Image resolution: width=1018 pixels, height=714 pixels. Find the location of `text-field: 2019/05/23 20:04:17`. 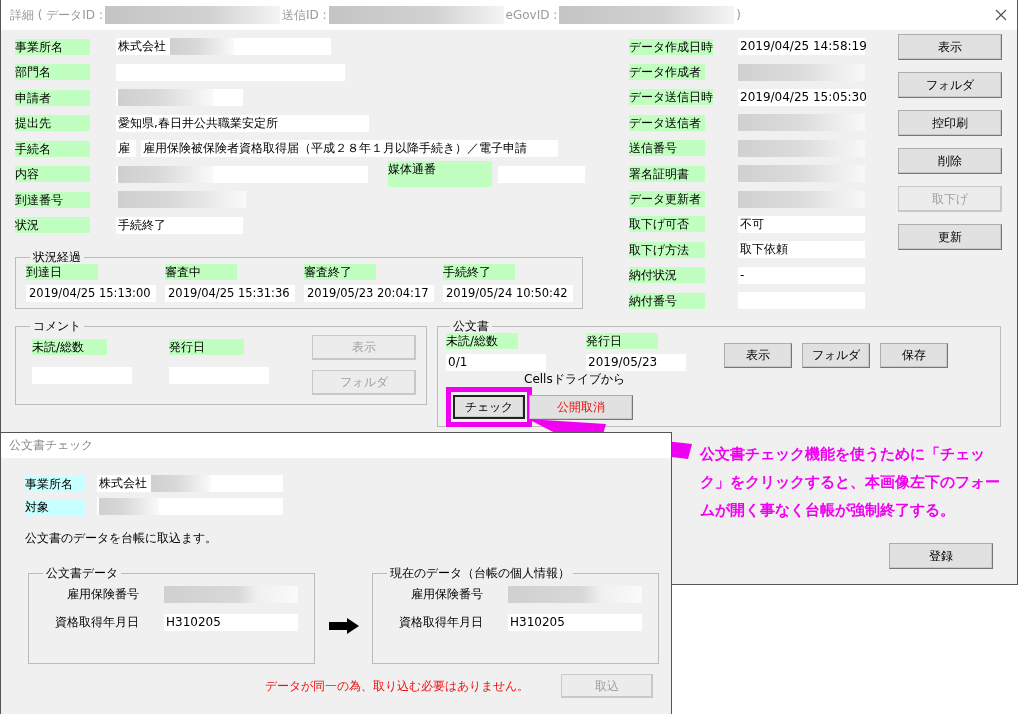

text-field: 2019/05/23 20:04:17 is located at coordinates (369, 293).